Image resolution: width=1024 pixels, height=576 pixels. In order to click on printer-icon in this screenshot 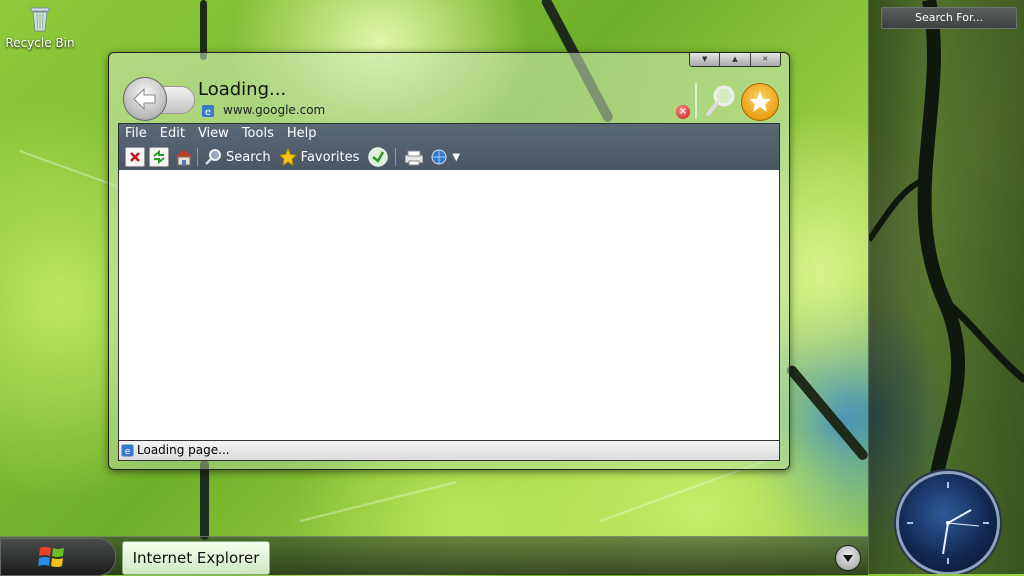, I will do `click(414, 157)`.